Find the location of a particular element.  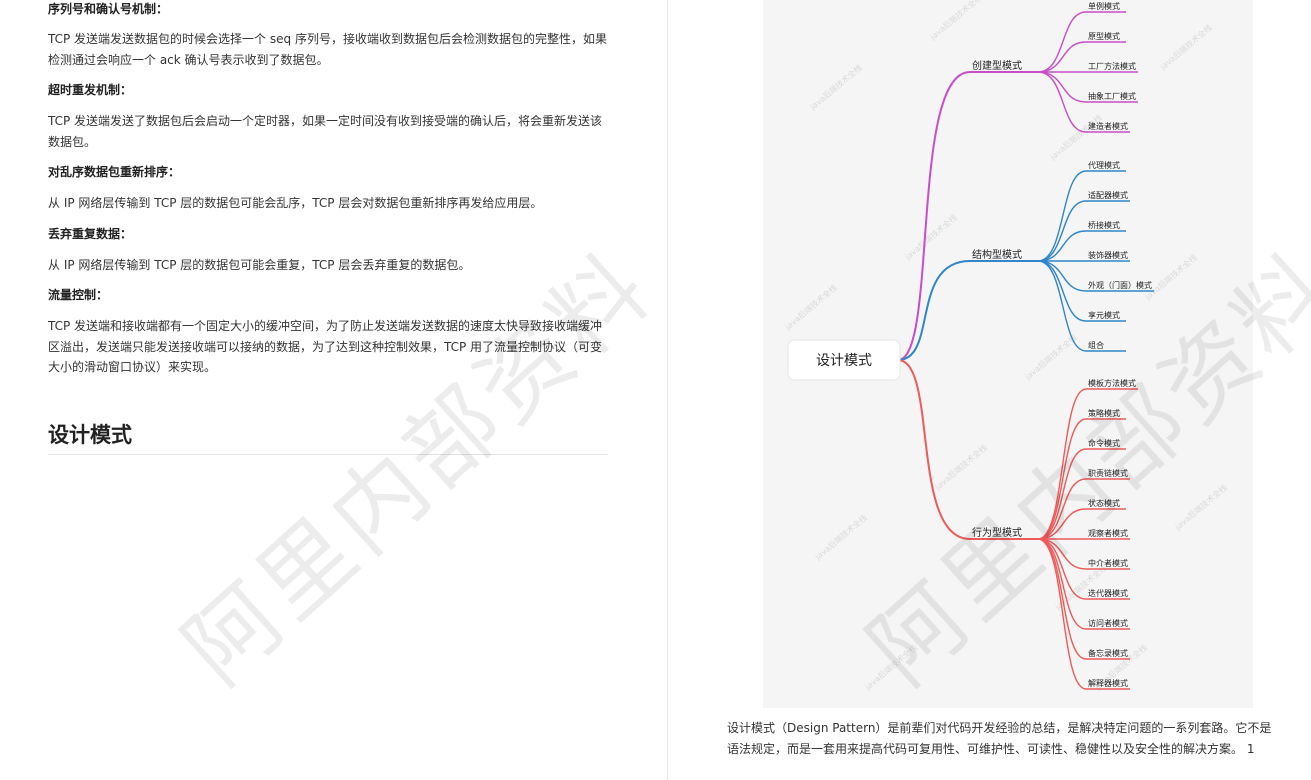

mindmap-leaf-label: 建造者模式 is located at coordinates (1108, 126).